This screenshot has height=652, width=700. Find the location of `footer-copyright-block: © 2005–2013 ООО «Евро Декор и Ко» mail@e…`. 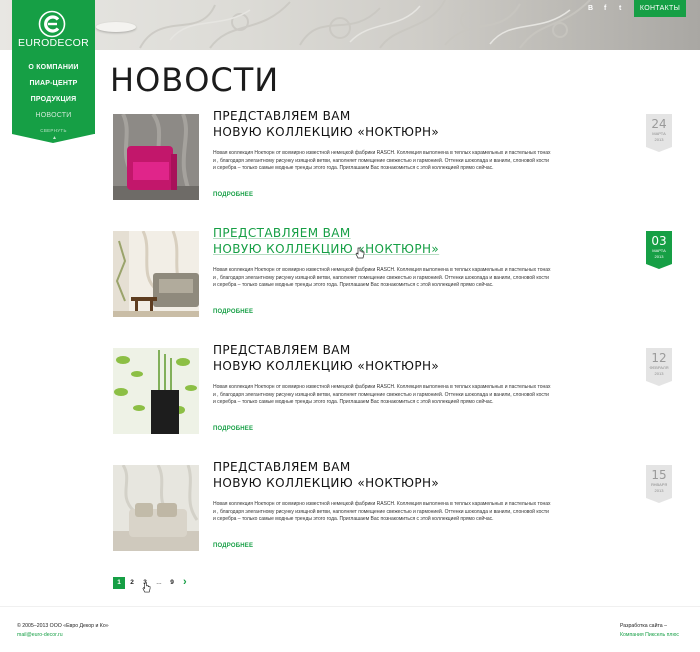

footer-copyright-block: © 2005–2013 ООО «Евро Декор и Ко» mail@e… is located at coordinates (63, 631).